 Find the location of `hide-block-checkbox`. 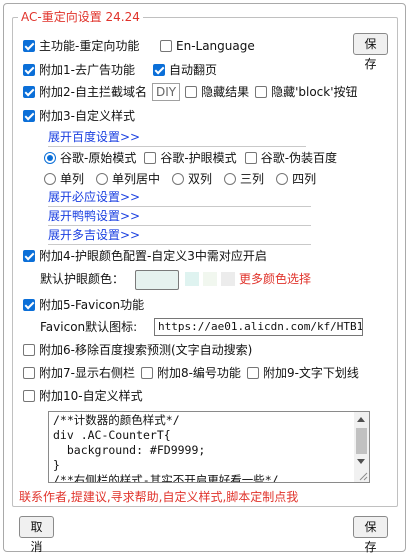

hide-block-checkbox is located at coordinates (261, 92).